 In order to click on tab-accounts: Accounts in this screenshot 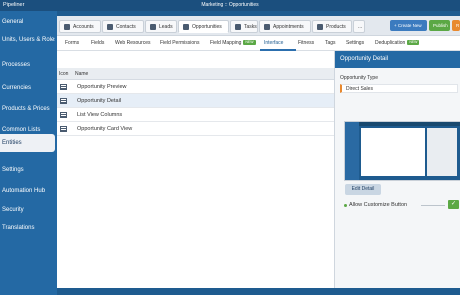, I will do `click(80, 26)`.